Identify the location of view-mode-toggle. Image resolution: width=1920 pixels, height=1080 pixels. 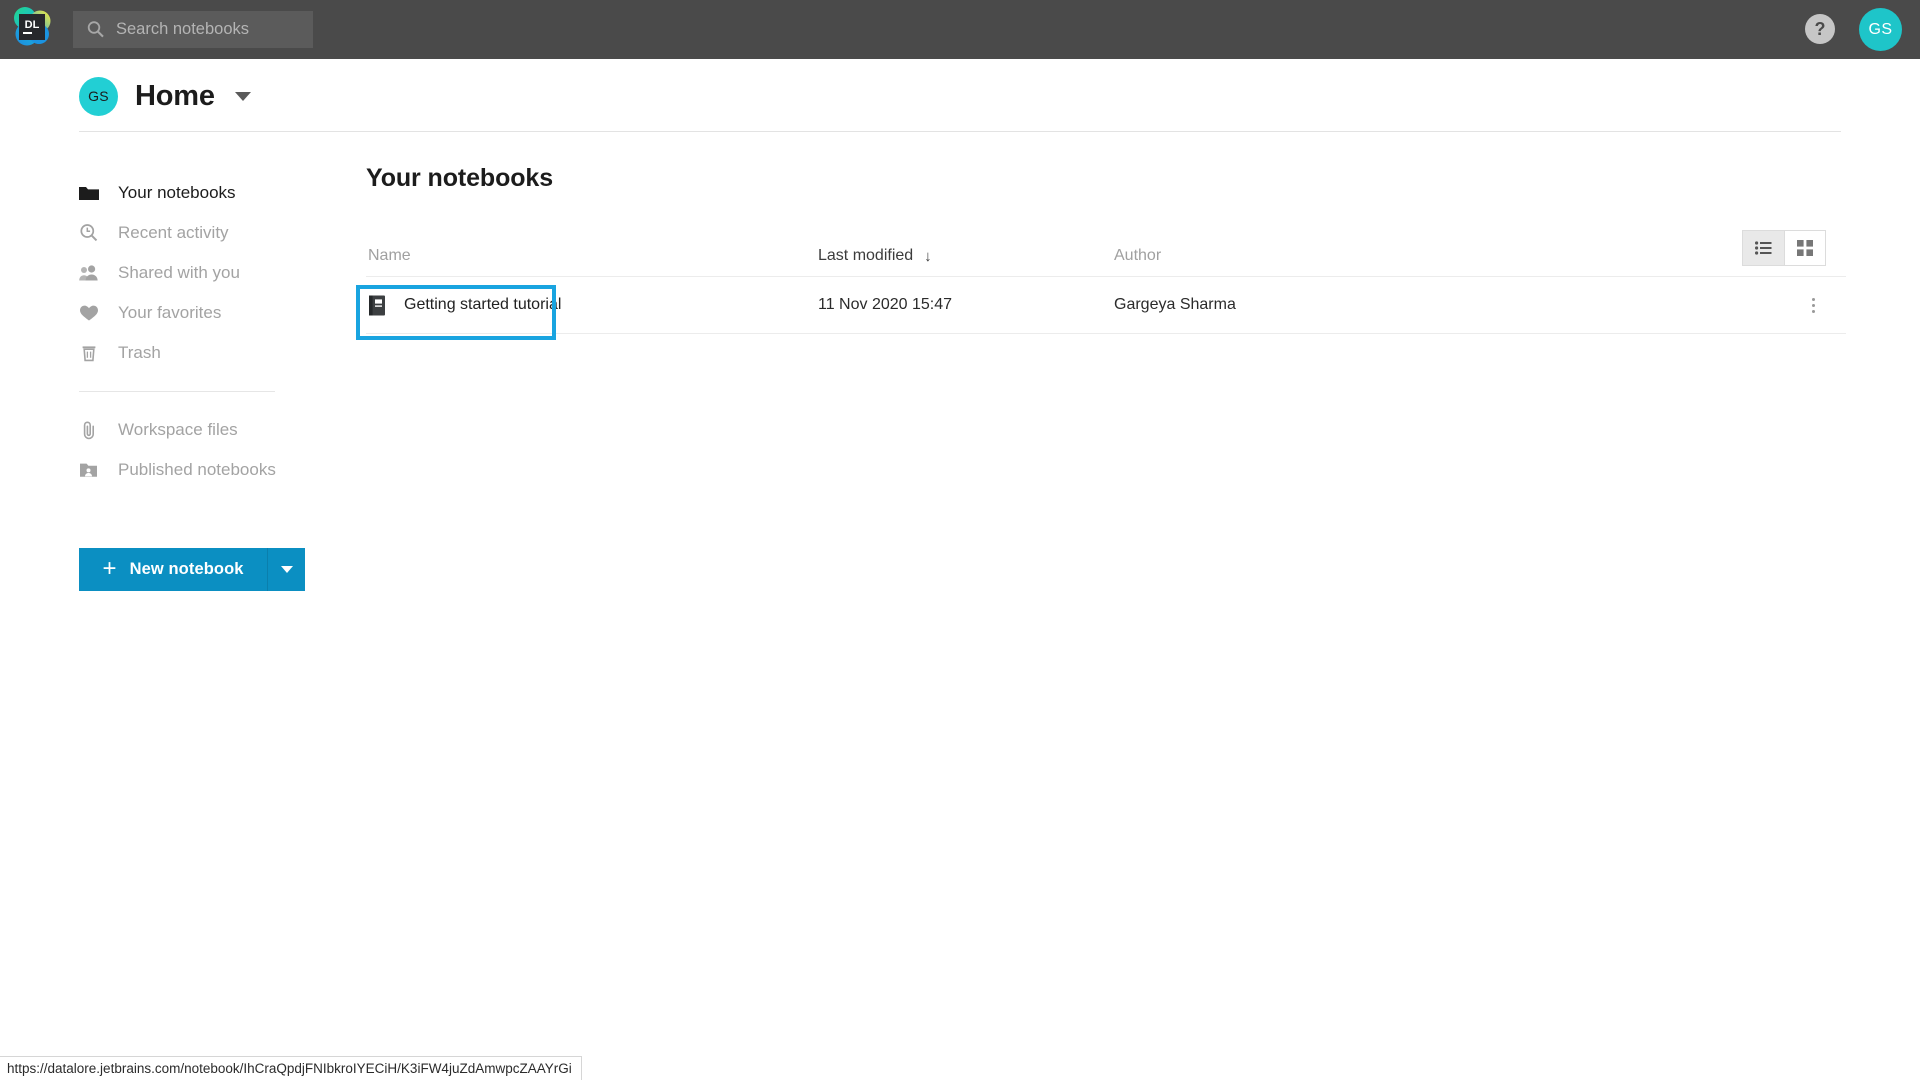
(1784, 248).